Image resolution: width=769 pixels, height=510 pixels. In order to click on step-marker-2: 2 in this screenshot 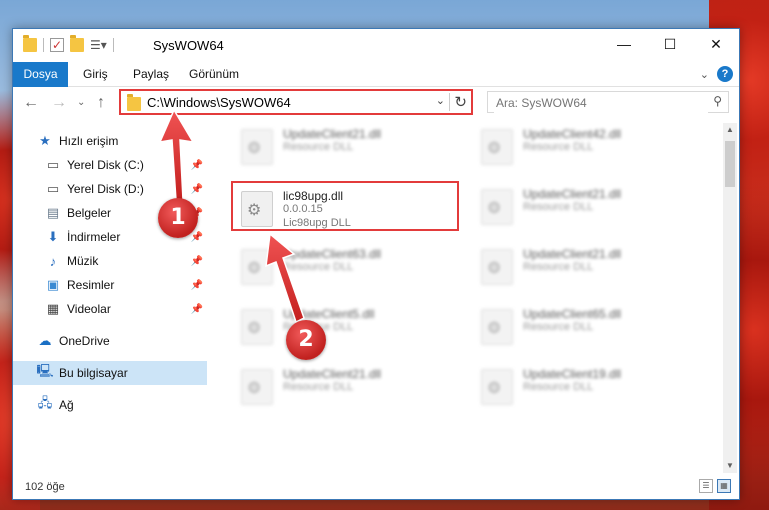, I will do `click(306, 340)`.